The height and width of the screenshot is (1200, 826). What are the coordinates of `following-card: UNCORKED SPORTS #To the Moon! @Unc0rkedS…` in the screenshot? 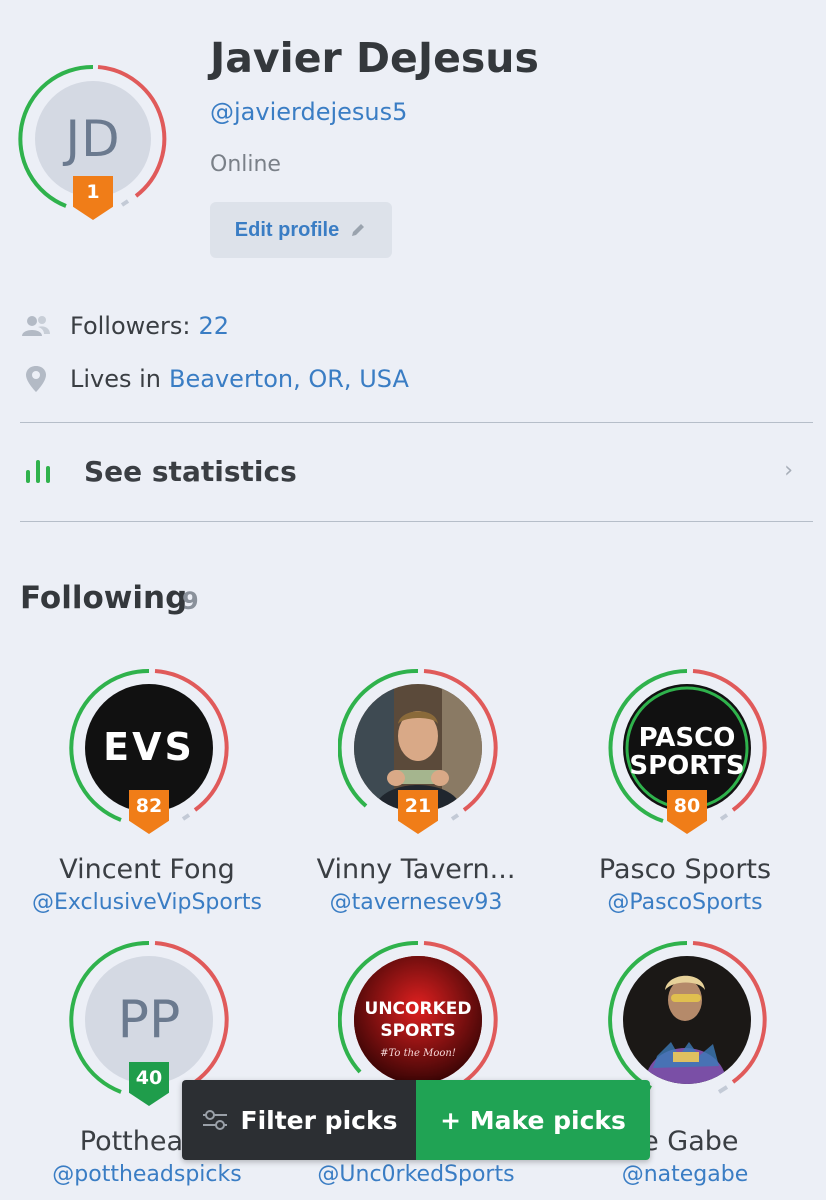 It's located at (416, 1070).